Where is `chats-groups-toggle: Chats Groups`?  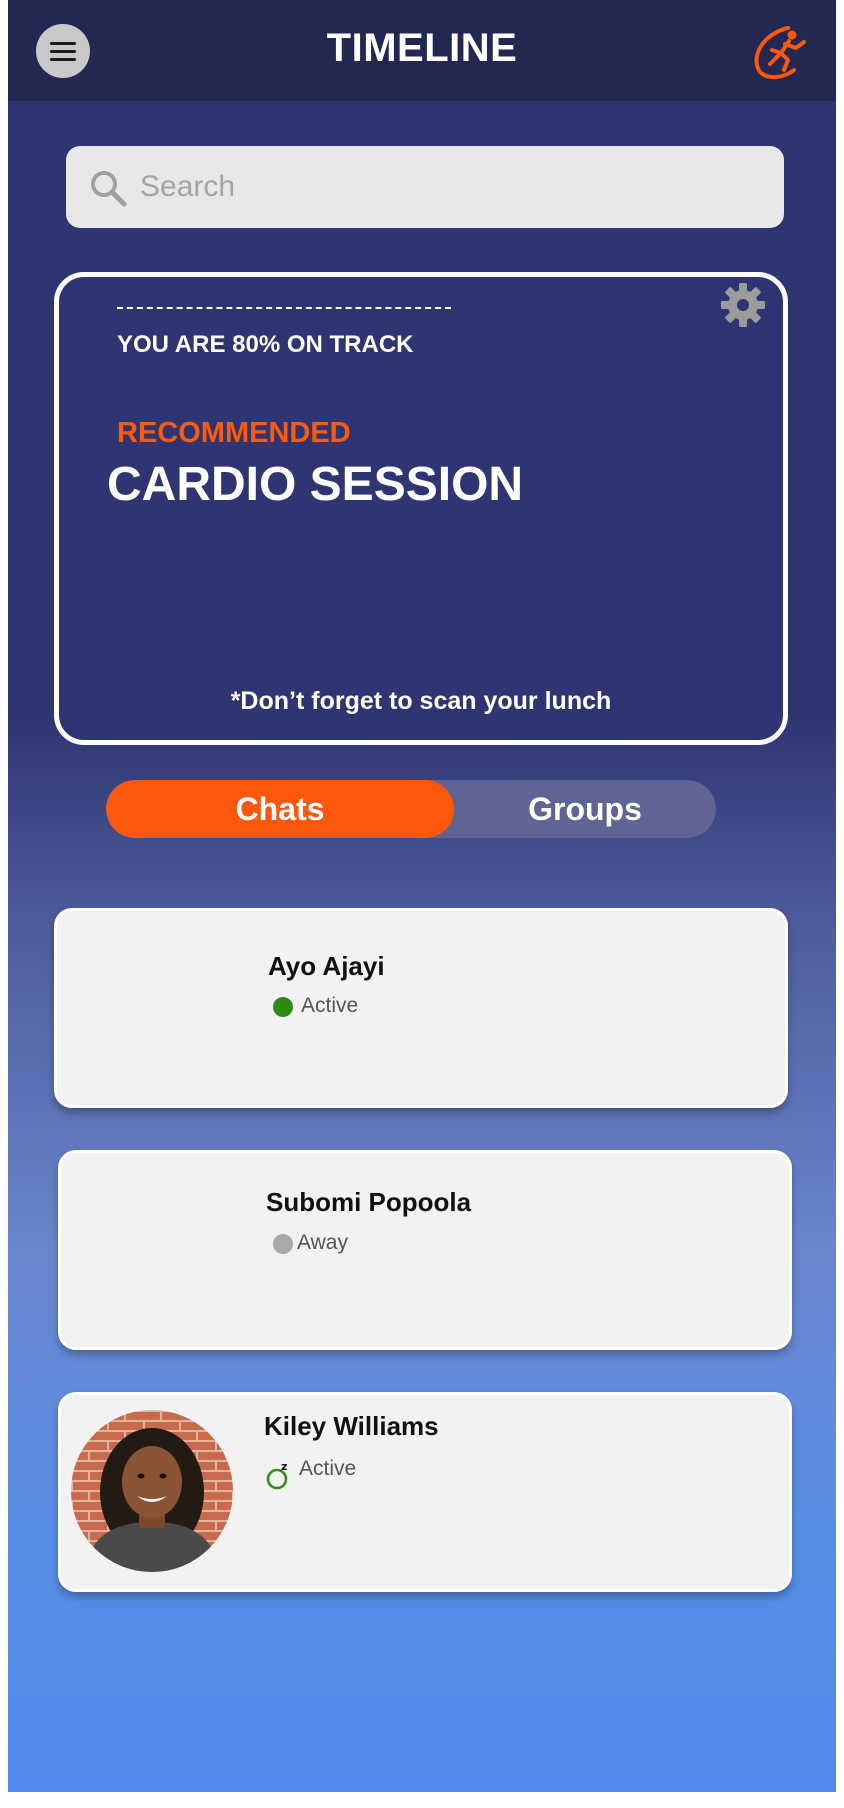 chats-groups-toggle: Chats Groups is located at coordinates (411, 809).